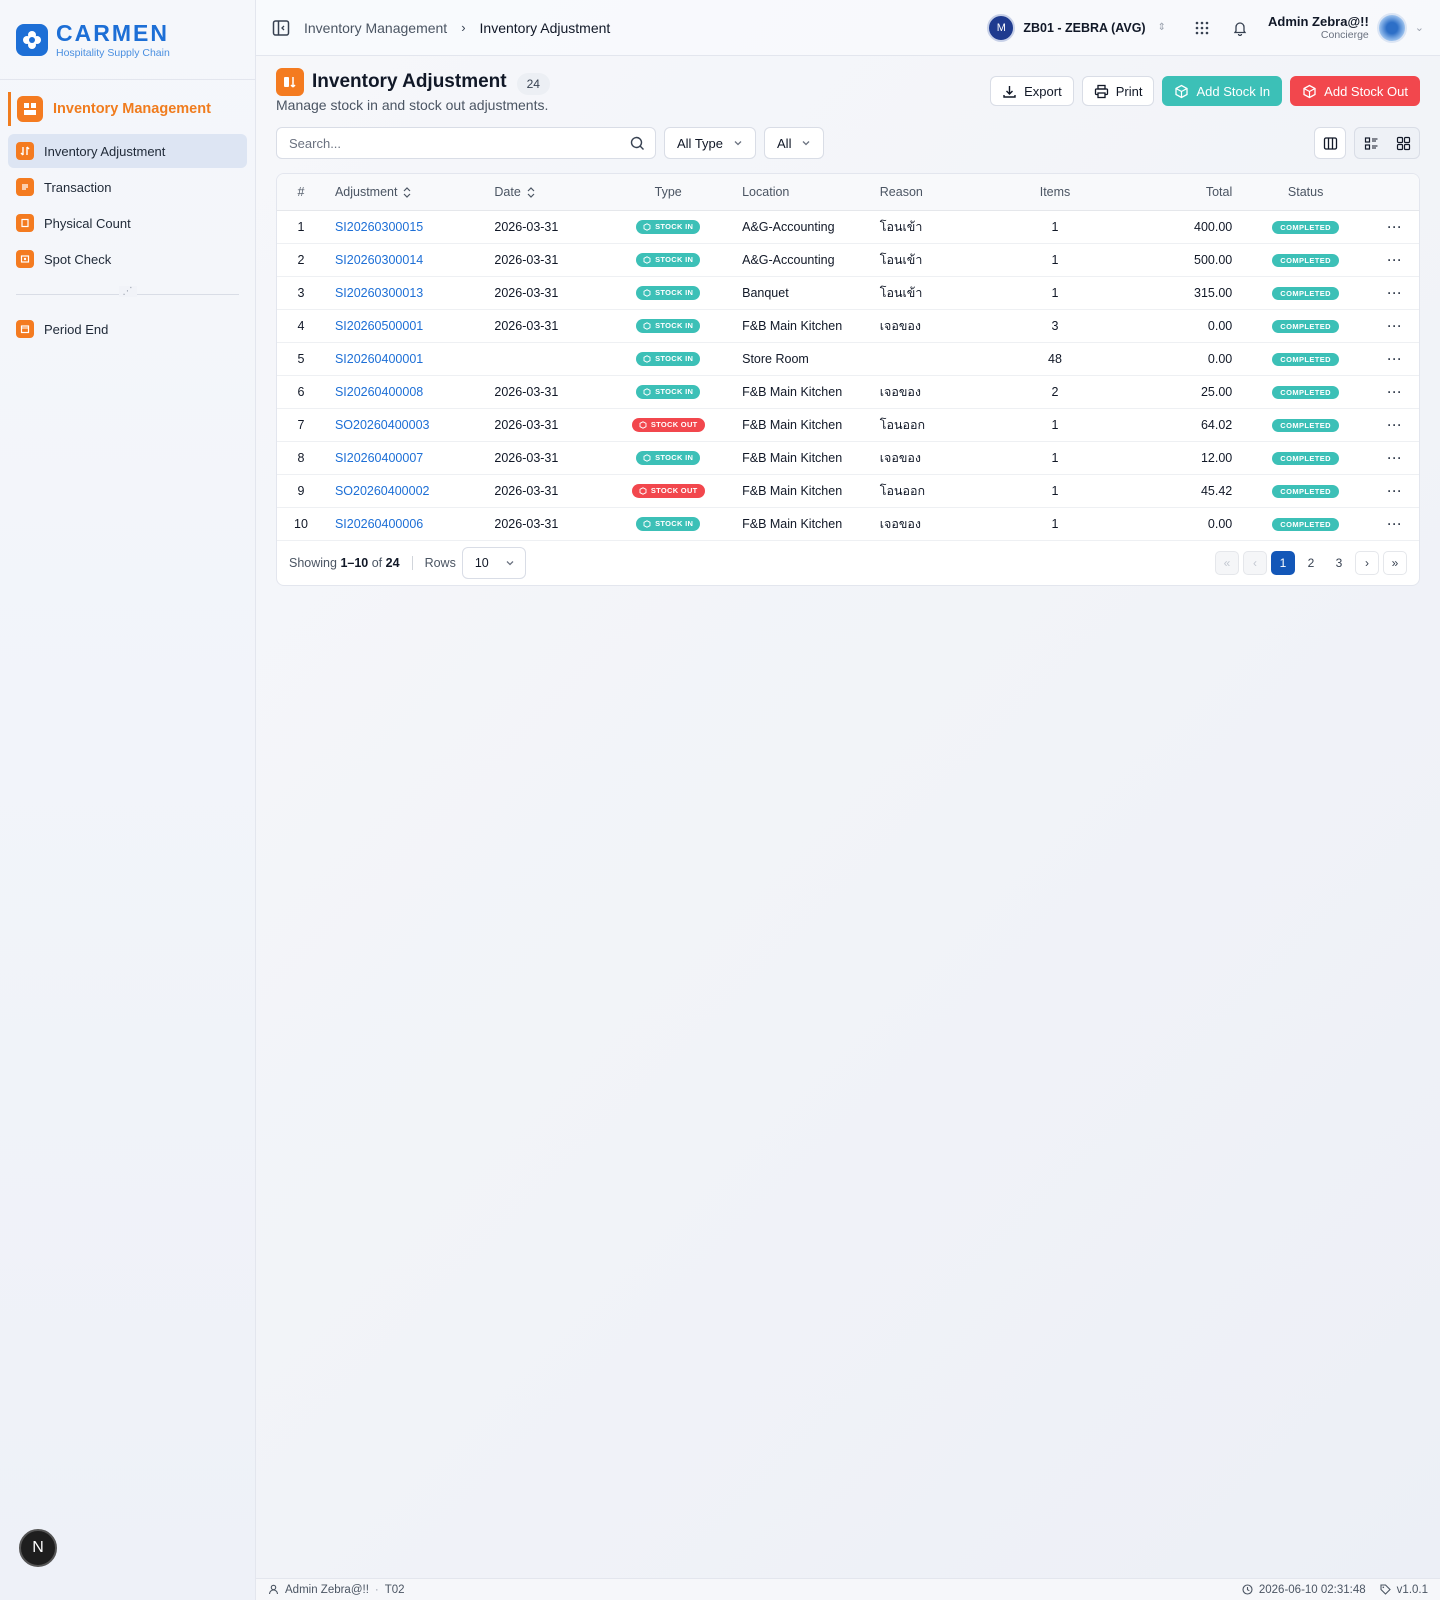 The width and height of the screenshot is (1440, 1600). I want to click on sidebar-item-spot-check: Spot Check, so click(127, 259).